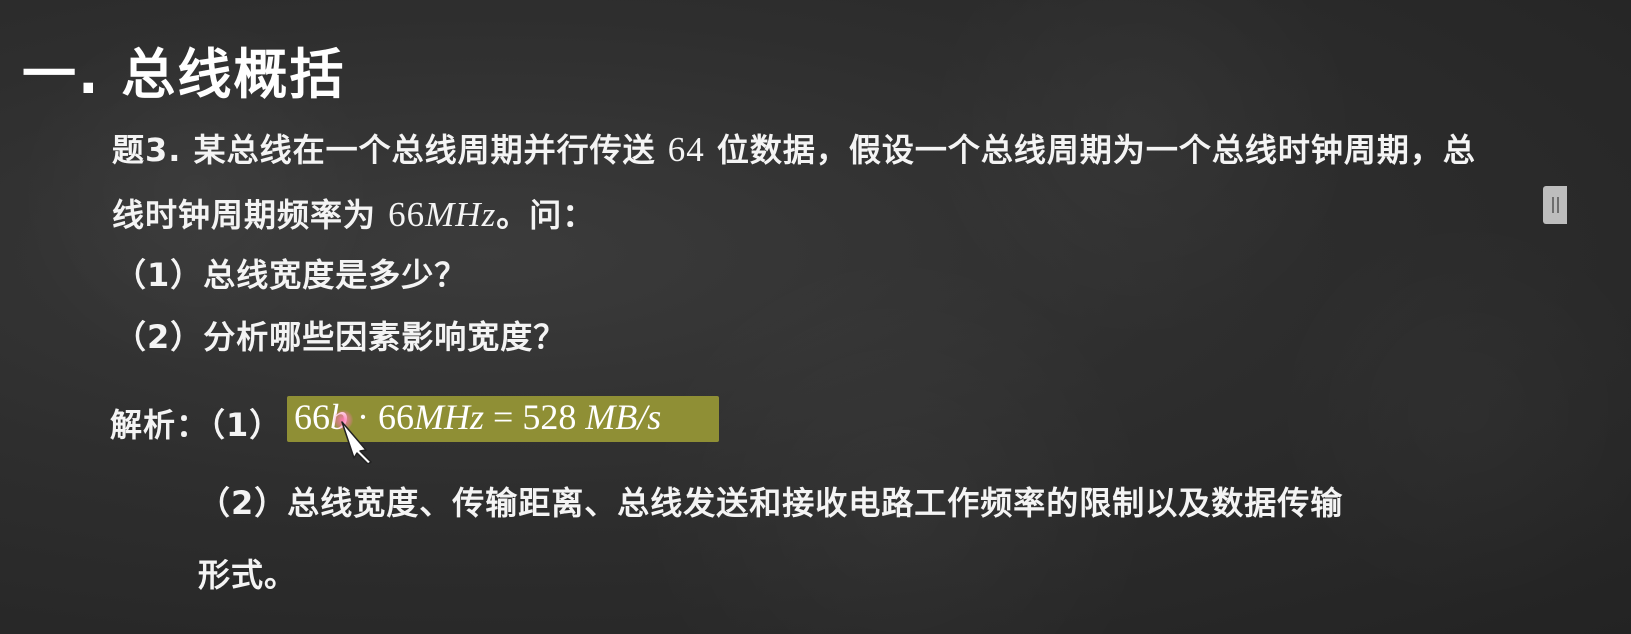  What do you see at coordinates (390, 150) in the screenshot?
I see `question-line-1-prefix: 题3. 某总线在一个总线周期并行传送` at bounding box center [390, 150].